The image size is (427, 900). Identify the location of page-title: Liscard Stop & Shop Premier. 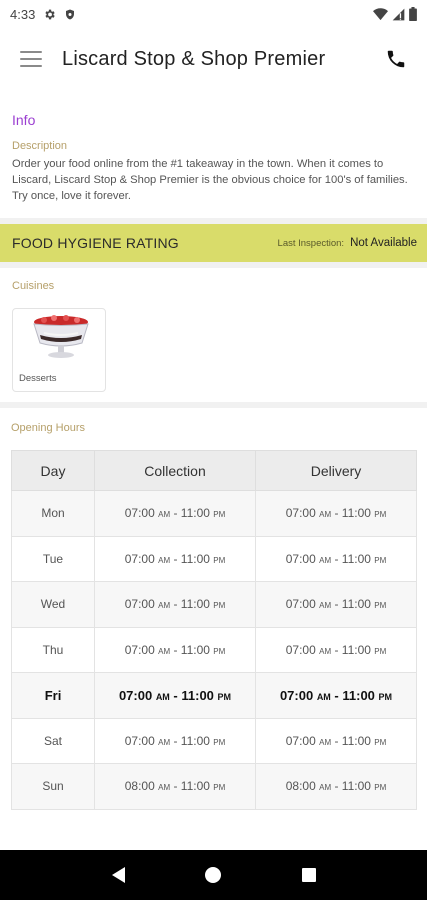
(194, 58).